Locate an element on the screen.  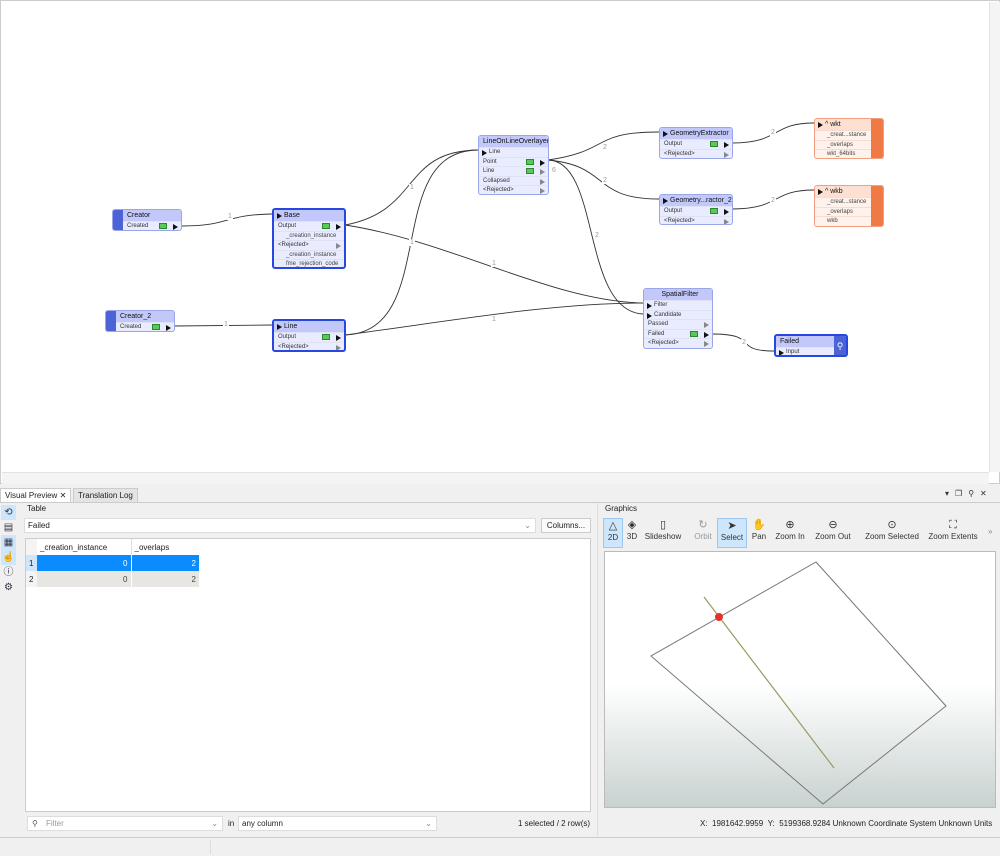
select-mode-icon: ⟲ is located at coordinates (8, 512).